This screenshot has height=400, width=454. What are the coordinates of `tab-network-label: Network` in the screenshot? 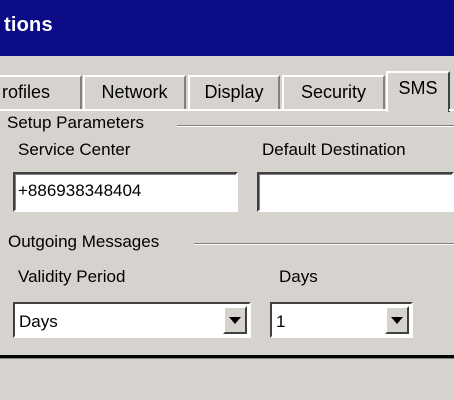 It's located at (134, 92).